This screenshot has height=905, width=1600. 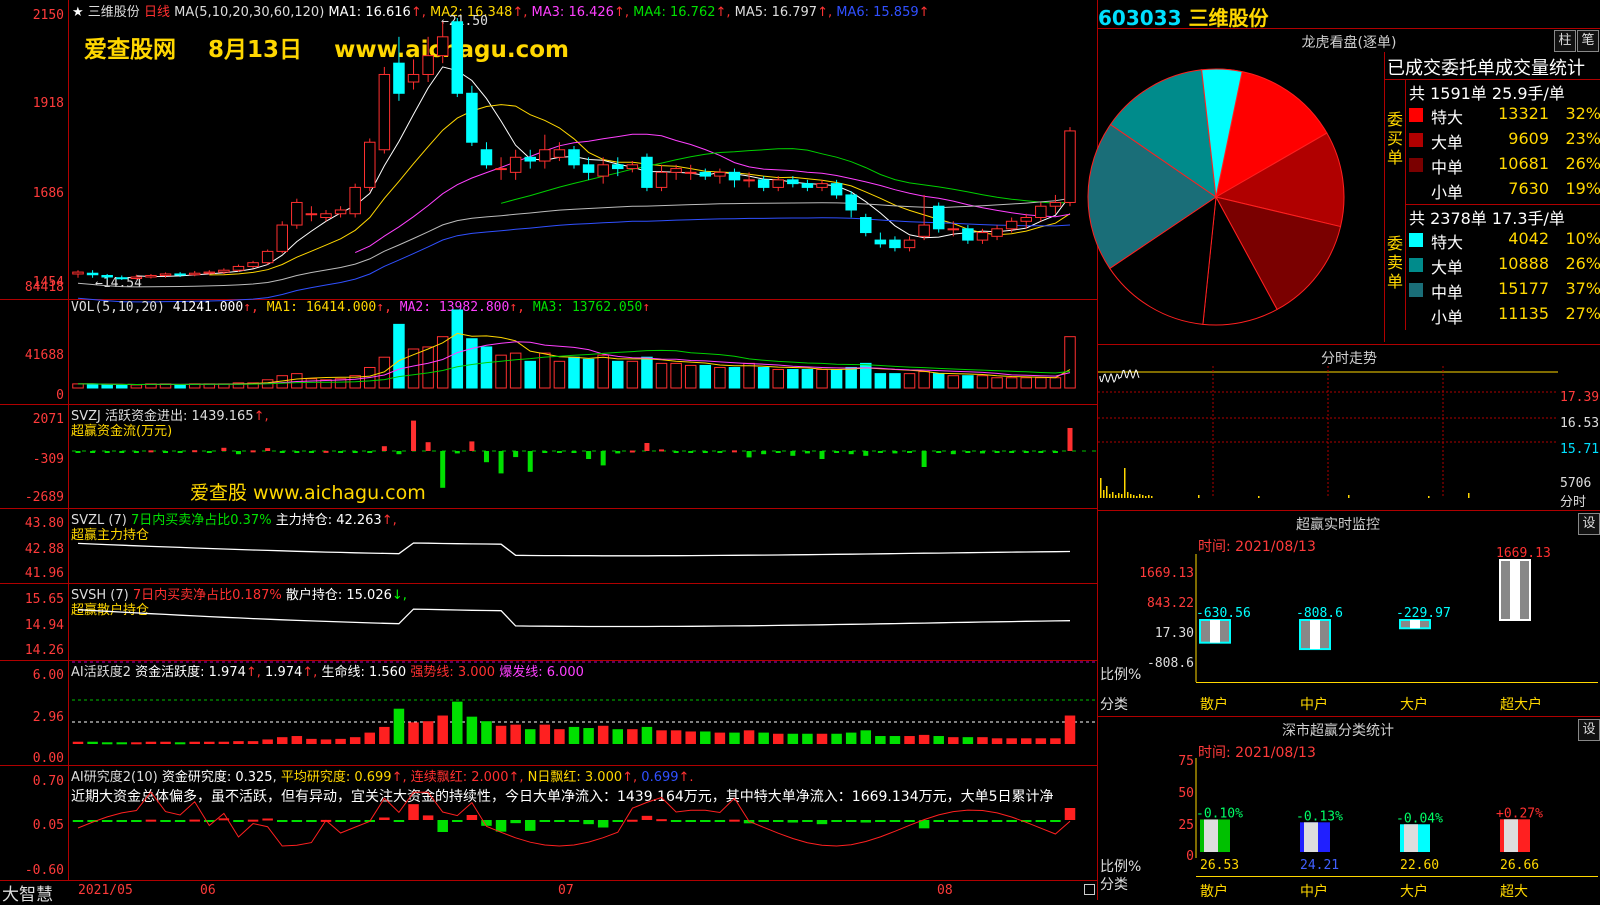 I want to click on monitor-category: 中户, so click(x=1314, y=705).